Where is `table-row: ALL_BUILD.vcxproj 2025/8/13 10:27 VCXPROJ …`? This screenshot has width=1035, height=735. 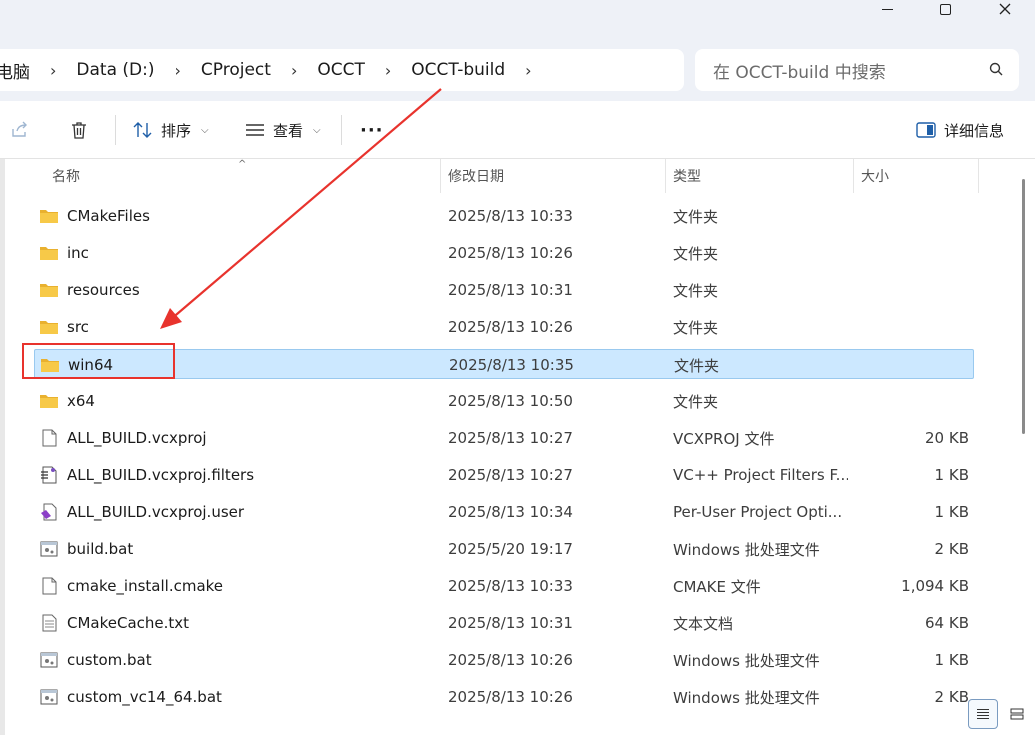 table-row: ALL_BUILD.vcxproj 2025/8/13 10:27 VCXPROJ … is located at coordinates (504, 438).